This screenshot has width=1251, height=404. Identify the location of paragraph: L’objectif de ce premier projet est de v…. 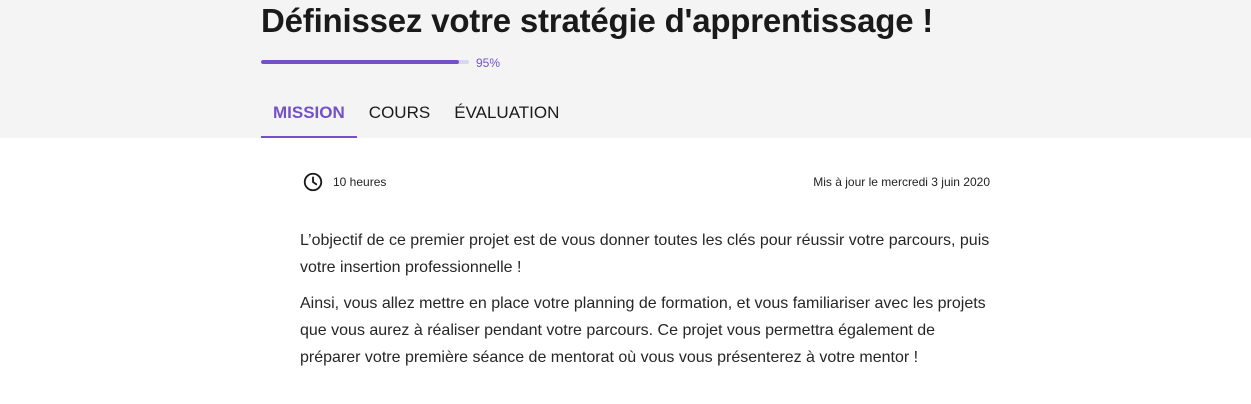
(645, 254).